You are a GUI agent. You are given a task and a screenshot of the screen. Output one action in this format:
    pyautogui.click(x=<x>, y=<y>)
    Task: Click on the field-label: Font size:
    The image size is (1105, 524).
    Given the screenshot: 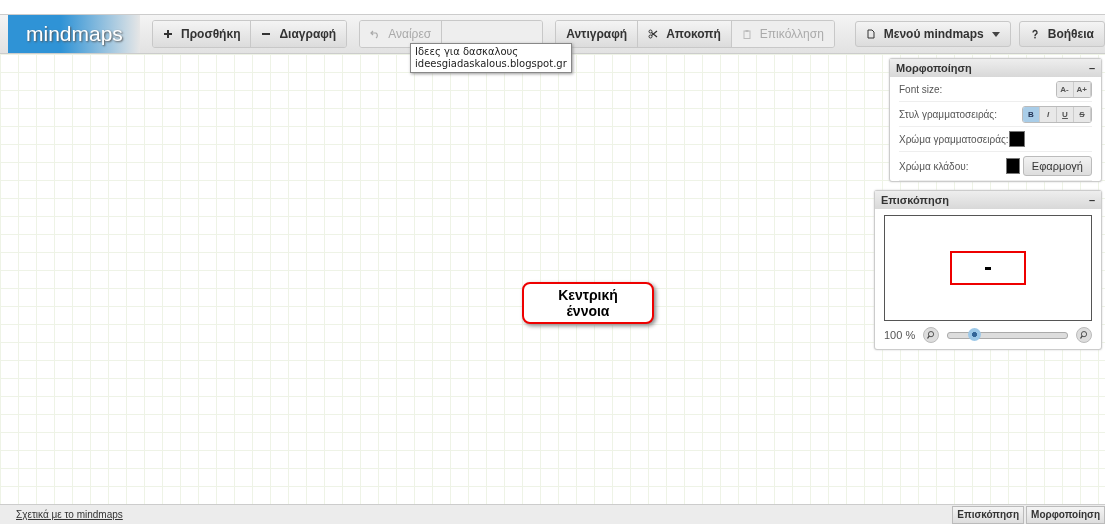 What is the action you would take?
    pyautogui.click(x=921, y=89)
    